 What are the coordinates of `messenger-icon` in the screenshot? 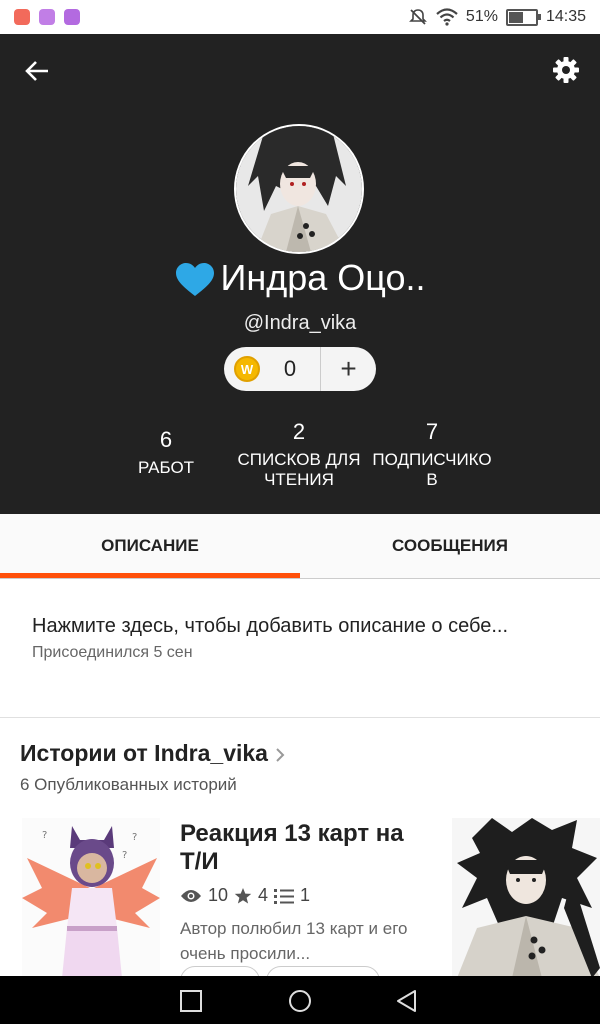 It's located at (72, 17).